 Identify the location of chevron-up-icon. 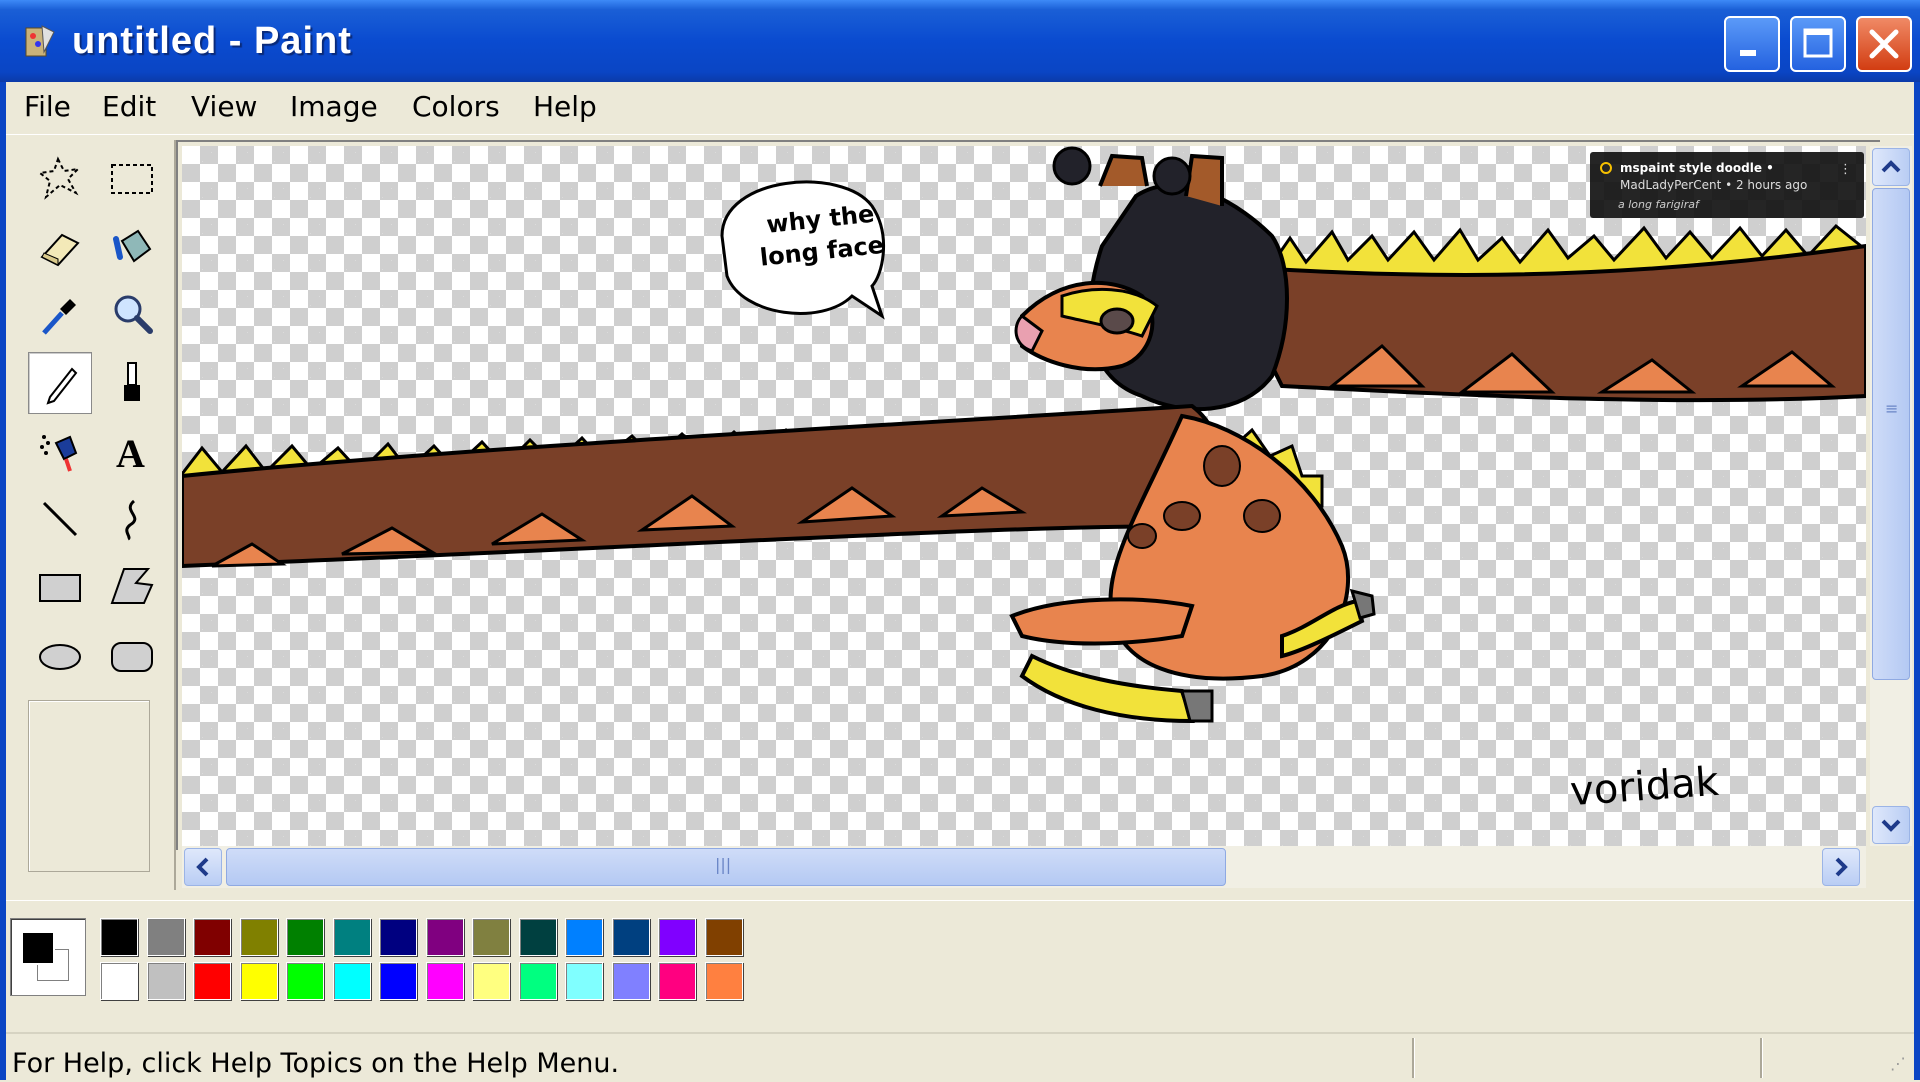
(1891, 166).